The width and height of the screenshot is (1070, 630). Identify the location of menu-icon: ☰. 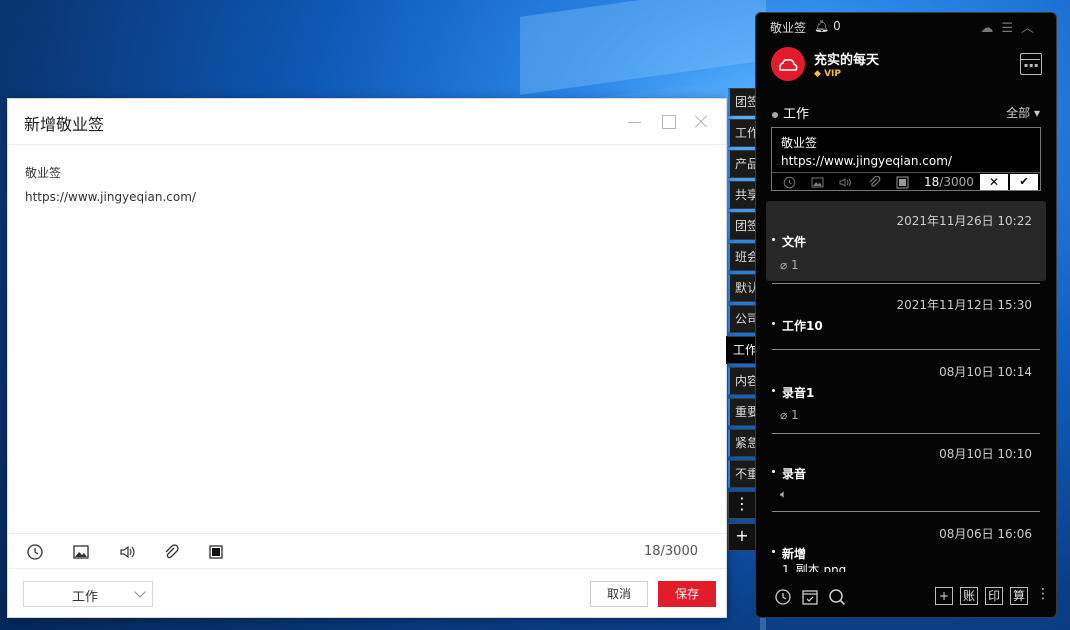
(1011, 28).